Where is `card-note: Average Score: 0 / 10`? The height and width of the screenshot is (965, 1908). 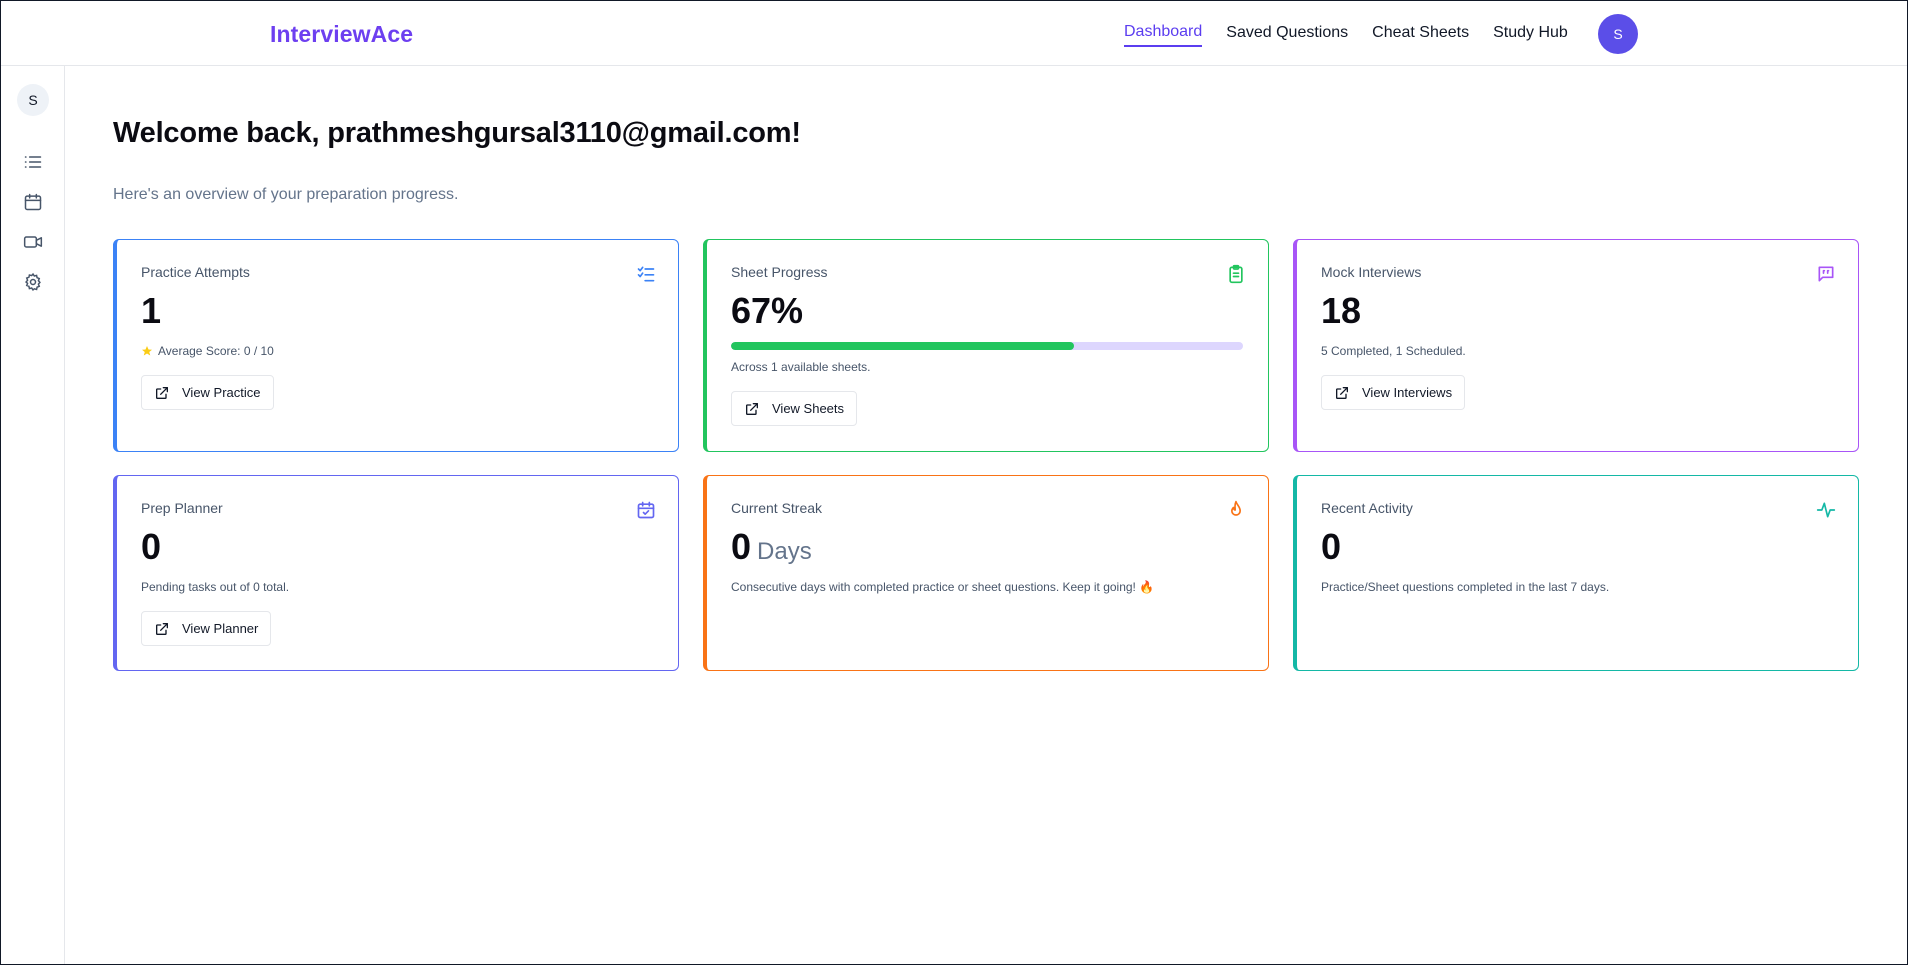 card-note: Average Score: 0 / 10 is located at coordinates (207, 351).